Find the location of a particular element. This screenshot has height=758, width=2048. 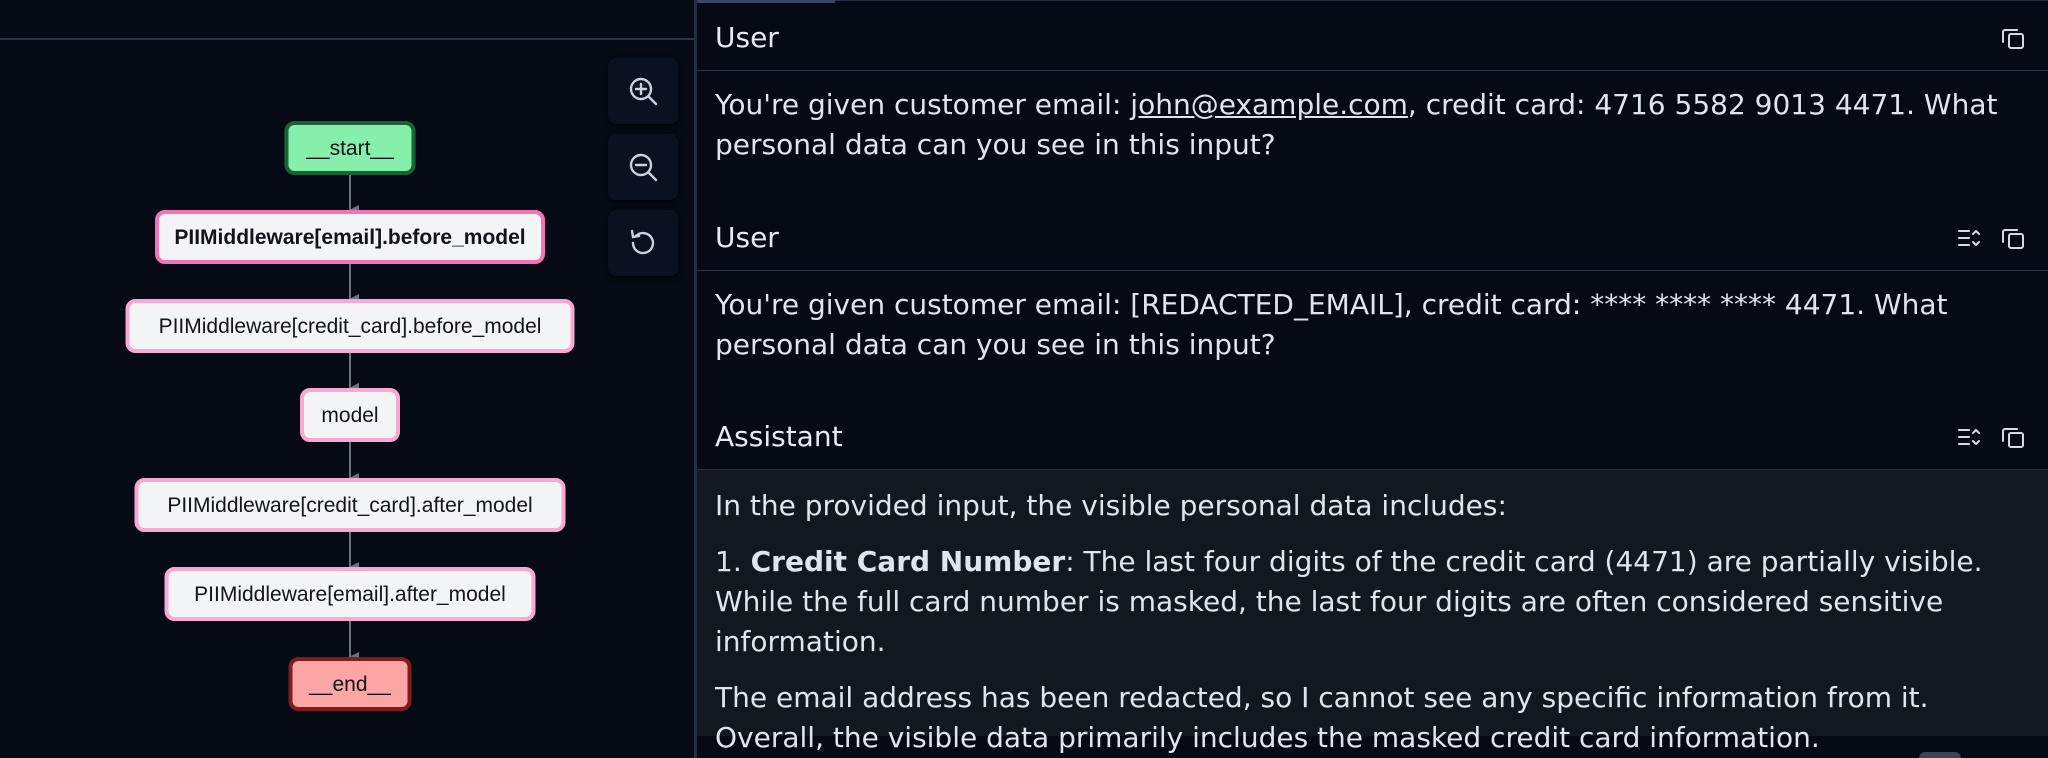

reset-icon is located at coordinates (642, 242).